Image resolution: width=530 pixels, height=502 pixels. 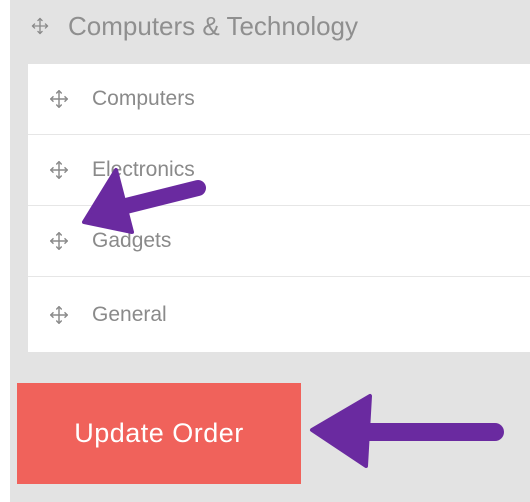 I want to click on list-item-label: General, so click(x=129, y=314).